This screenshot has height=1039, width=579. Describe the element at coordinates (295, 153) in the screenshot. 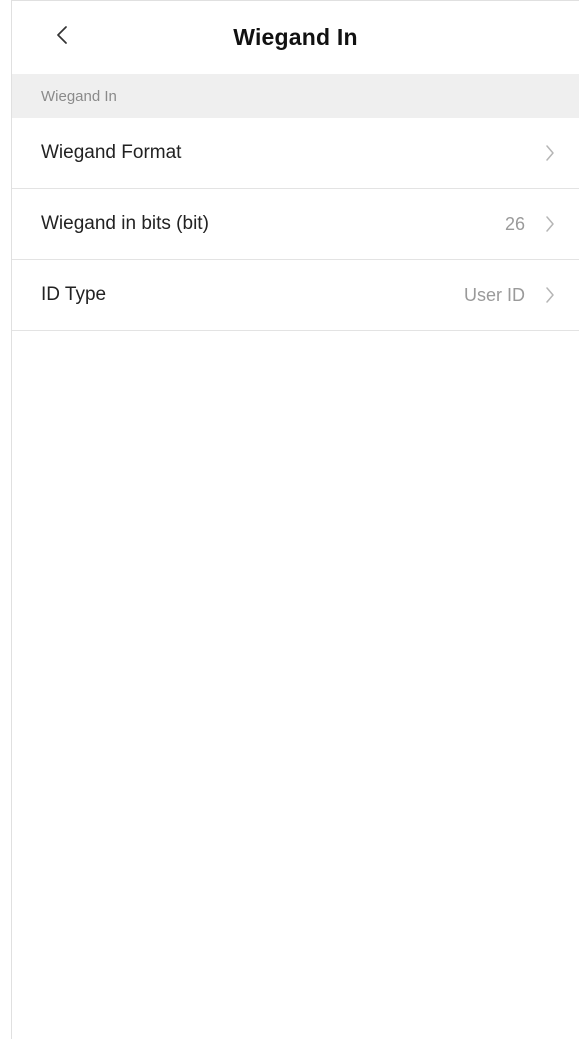

I see `wiegand-format-row: Wiegand Format` at that location.